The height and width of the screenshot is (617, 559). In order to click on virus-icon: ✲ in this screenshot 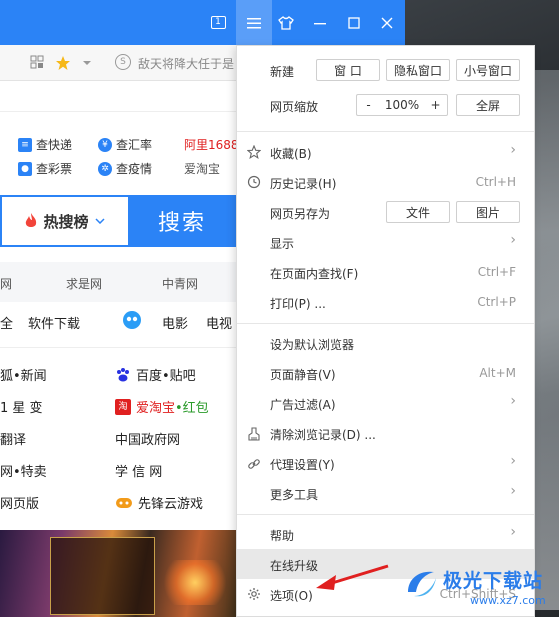, I will do `click(105, 168)`.